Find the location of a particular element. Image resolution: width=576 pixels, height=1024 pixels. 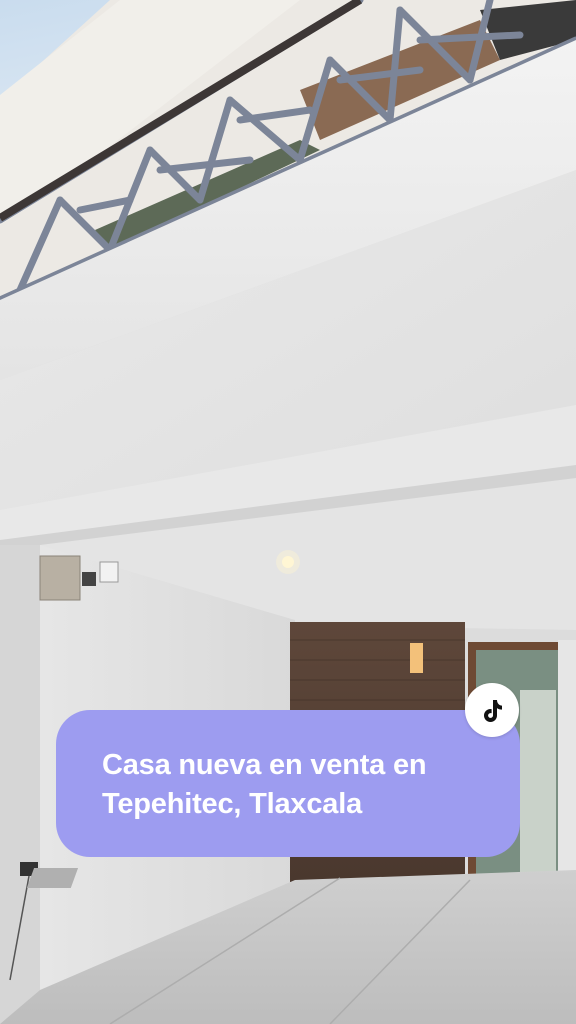

tiktok-badge is located at coordinates (492, 710).